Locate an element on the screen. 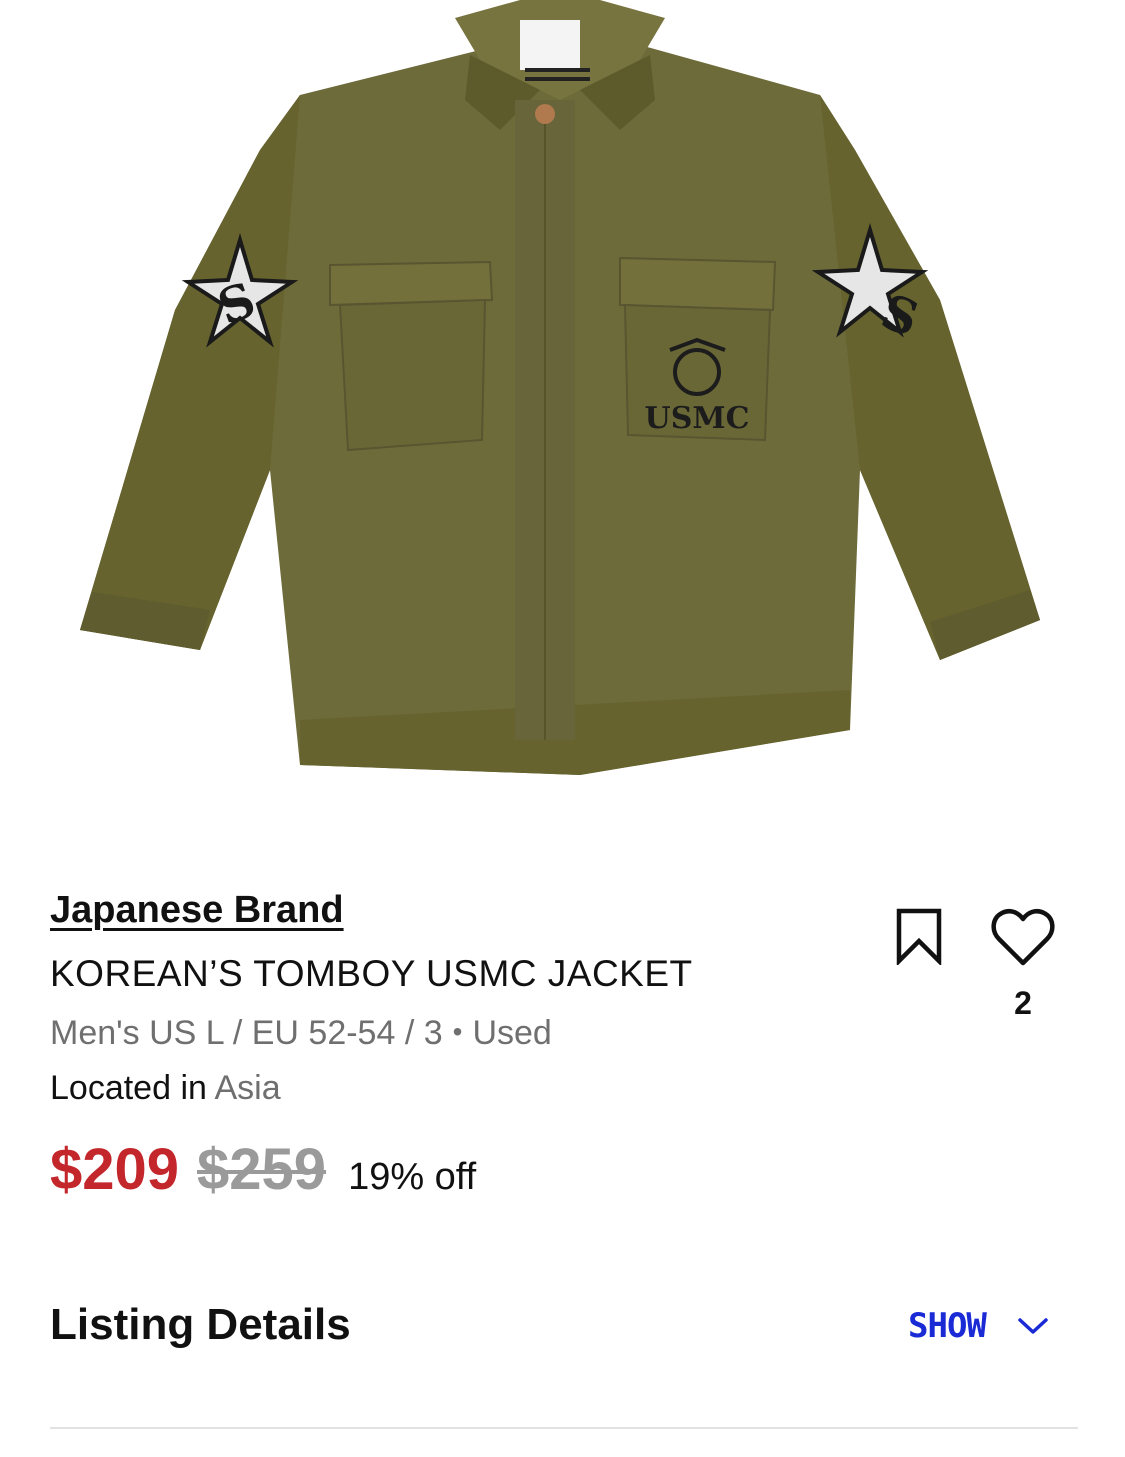 This screenshot has height=1457, width=1125. chevron-down-icon is located at coordinates (1033, 1326).